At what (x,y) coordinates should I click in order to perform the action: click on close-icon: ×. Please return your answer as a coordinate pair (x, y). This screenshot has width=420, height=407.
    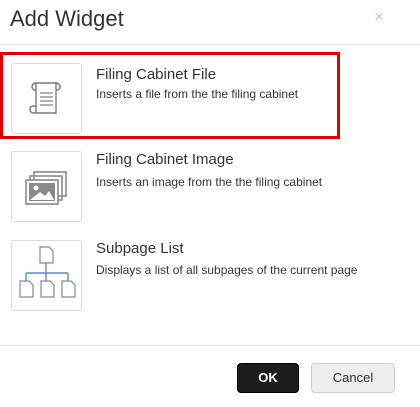
    Looking at the image, I should click on (379, 17).